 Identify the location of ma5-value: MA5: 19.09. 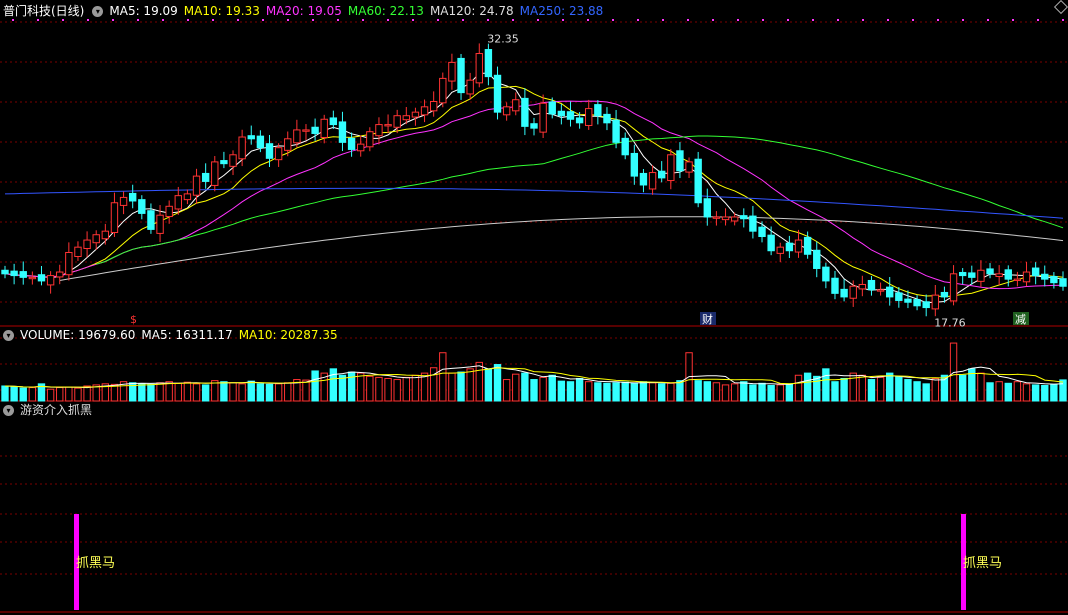
(143, 11).